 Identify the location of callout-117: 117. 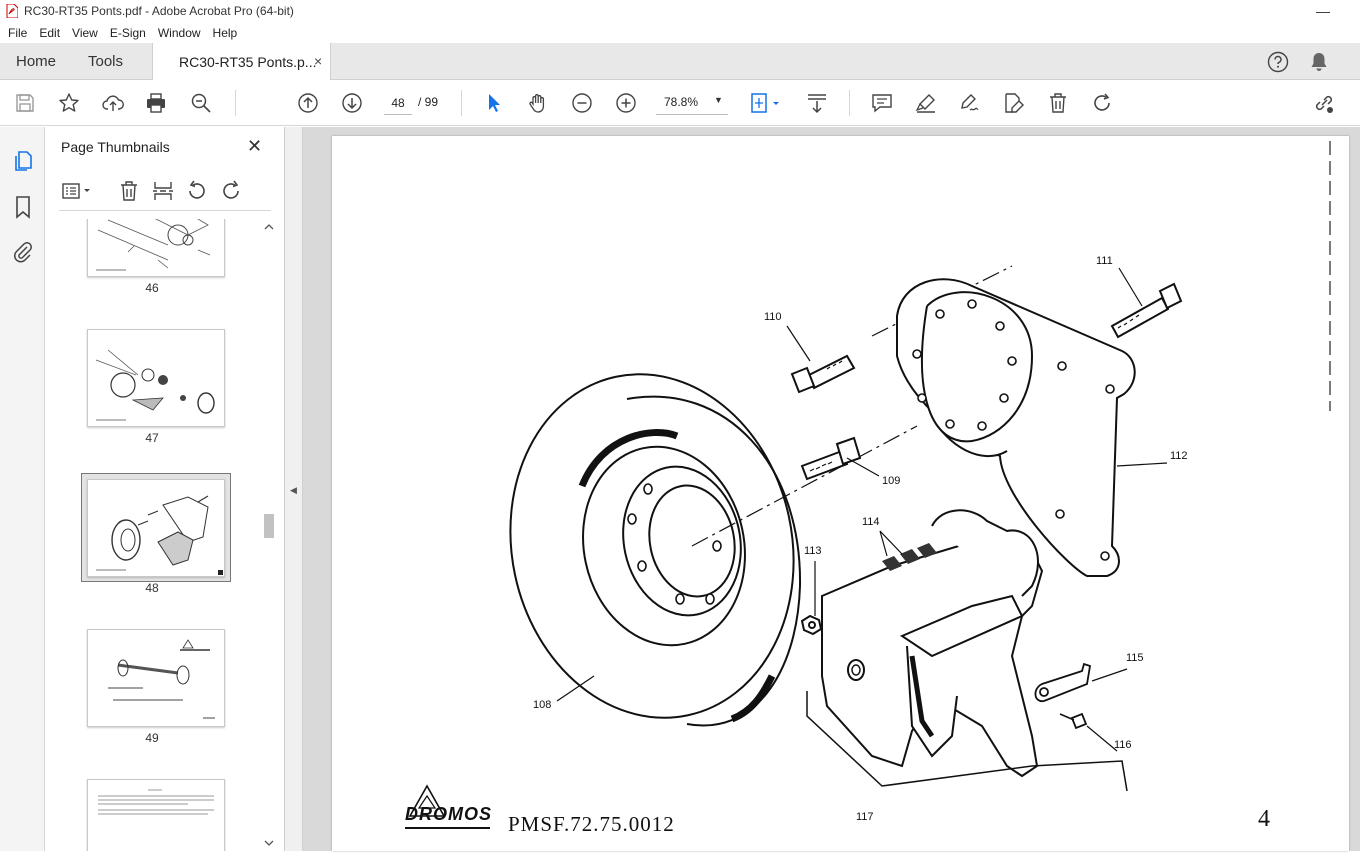
(865, 817).